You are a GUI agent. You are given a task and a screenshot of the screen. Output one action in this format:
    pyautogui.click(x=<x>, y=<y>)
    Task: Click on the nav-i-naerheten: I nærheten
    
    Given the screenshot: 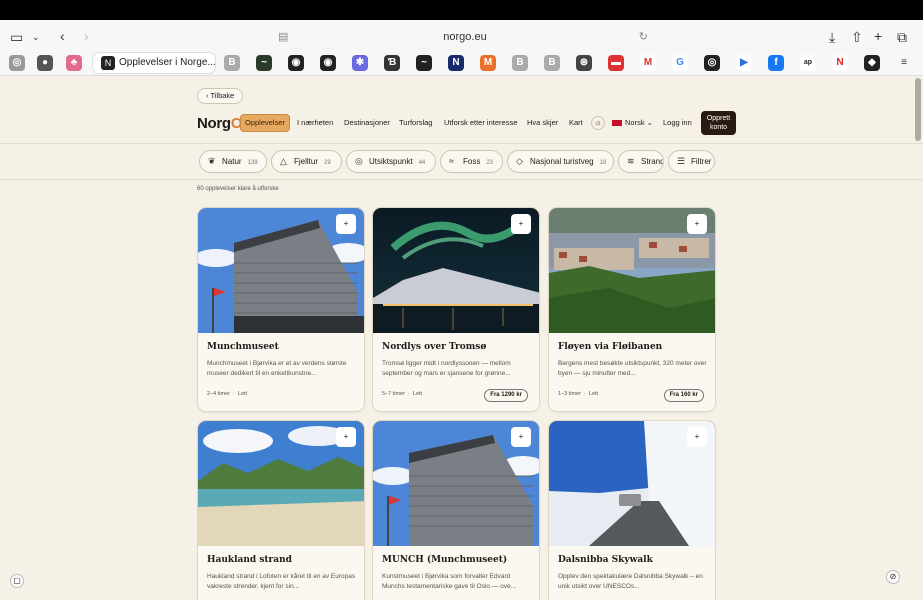 What is the action you would take?
    pyautogui.click(x=315, y=123)
    